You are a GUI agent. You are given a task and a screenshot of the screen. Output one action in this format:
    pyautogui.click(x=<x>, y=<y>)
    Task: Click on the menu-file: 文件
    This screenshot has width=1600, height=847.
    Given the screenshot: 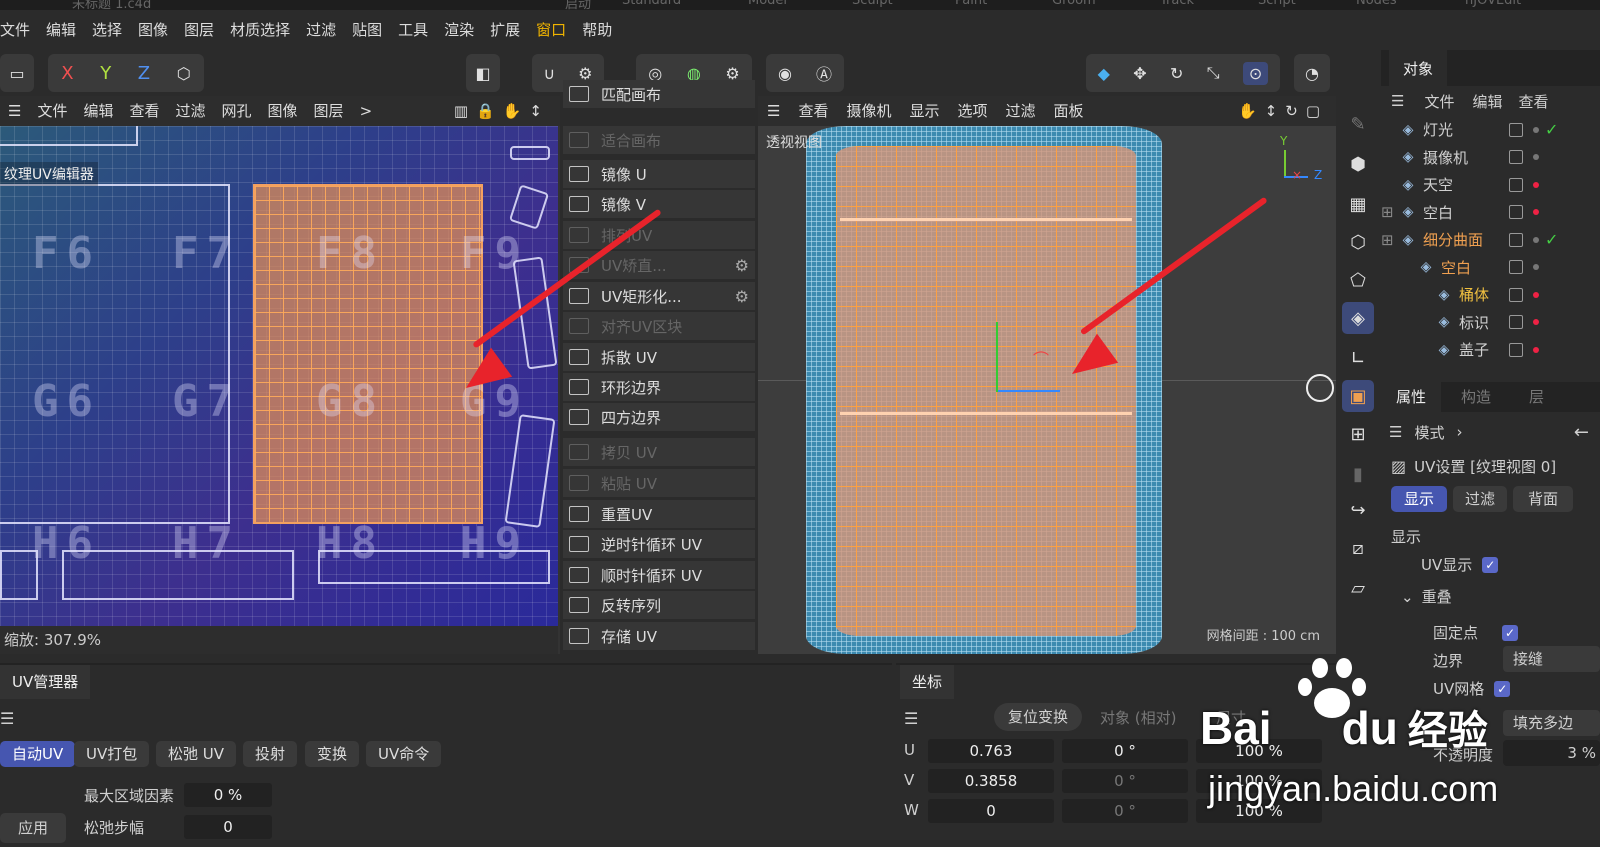 What is the action you would take?
    pyautogui.click(x=19, y=30)
    